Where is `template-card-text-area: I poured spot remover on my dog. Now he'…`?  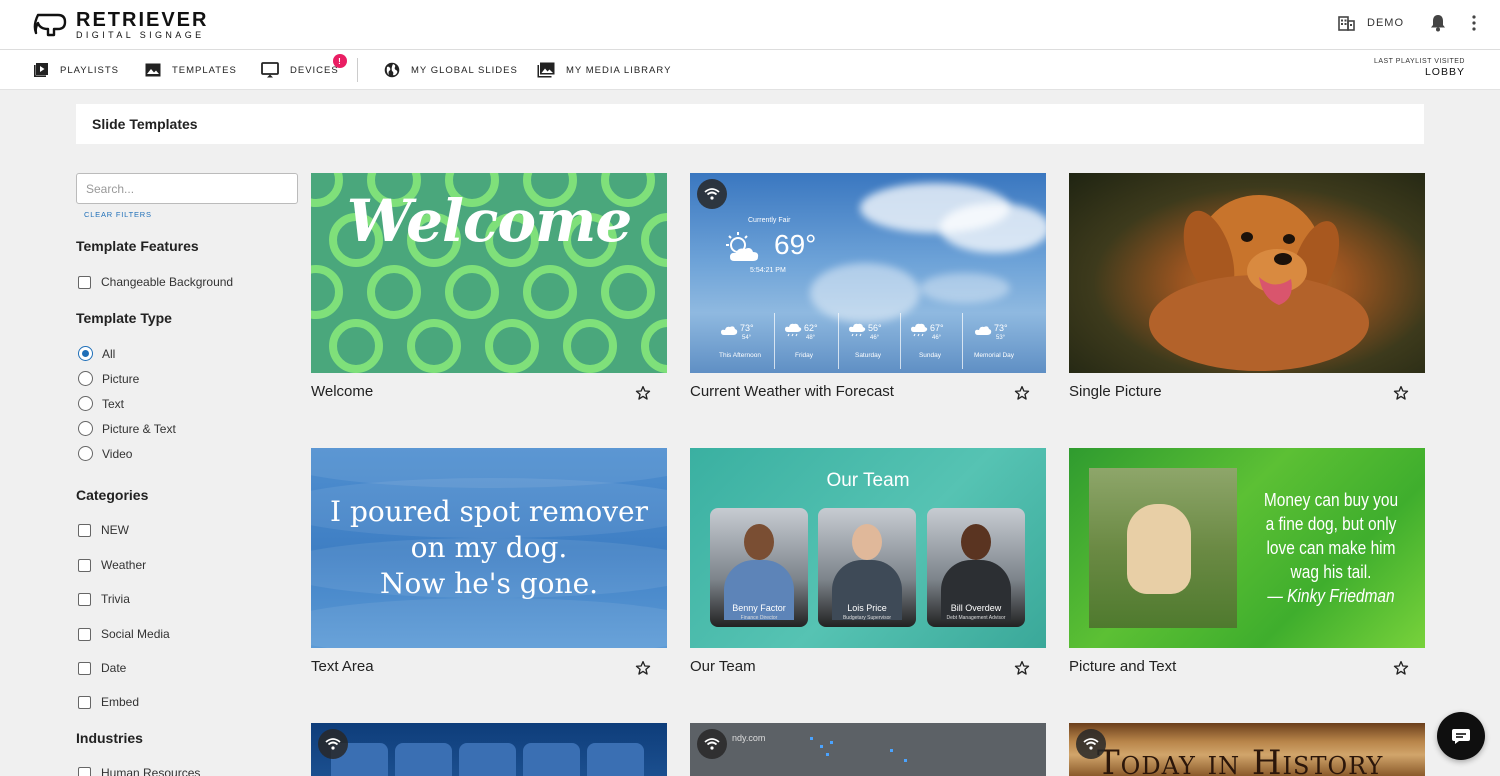
template-card-text-area: I poured spot remover on my dog. Now he'… is located at coordinates (489, 561).